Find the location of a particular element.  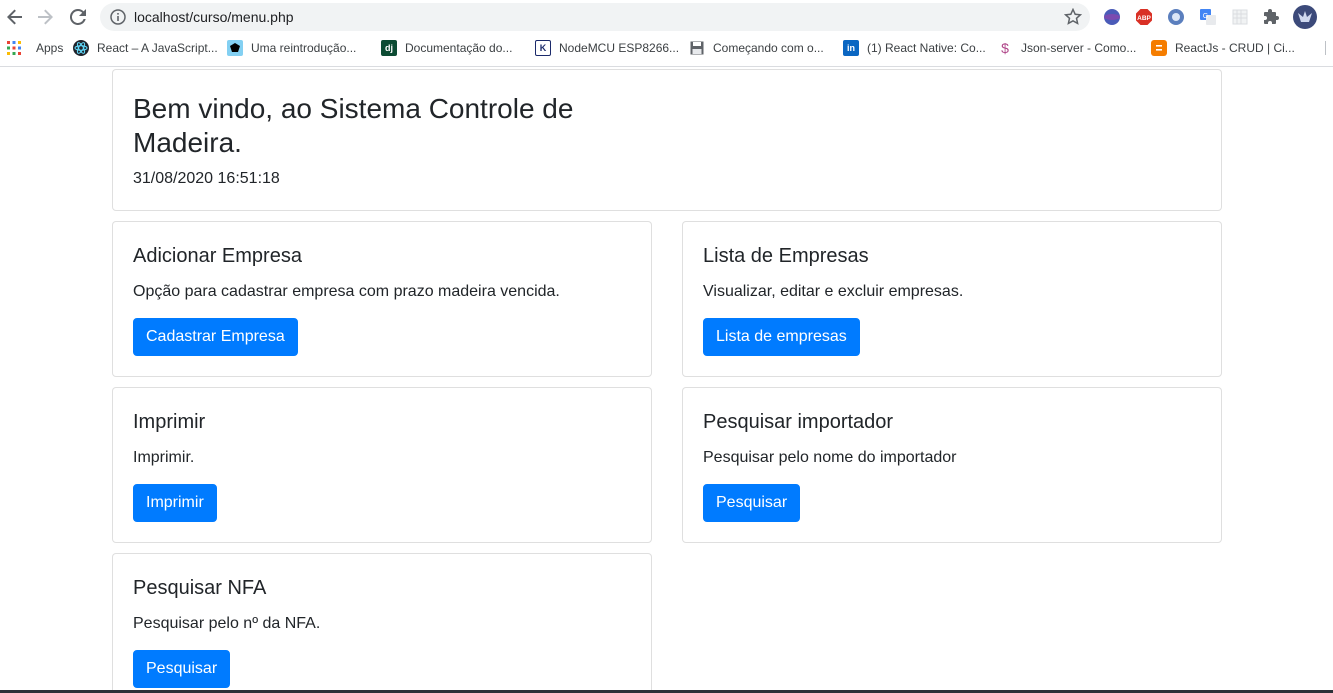

forward-button is located at coordinates (45, 17).